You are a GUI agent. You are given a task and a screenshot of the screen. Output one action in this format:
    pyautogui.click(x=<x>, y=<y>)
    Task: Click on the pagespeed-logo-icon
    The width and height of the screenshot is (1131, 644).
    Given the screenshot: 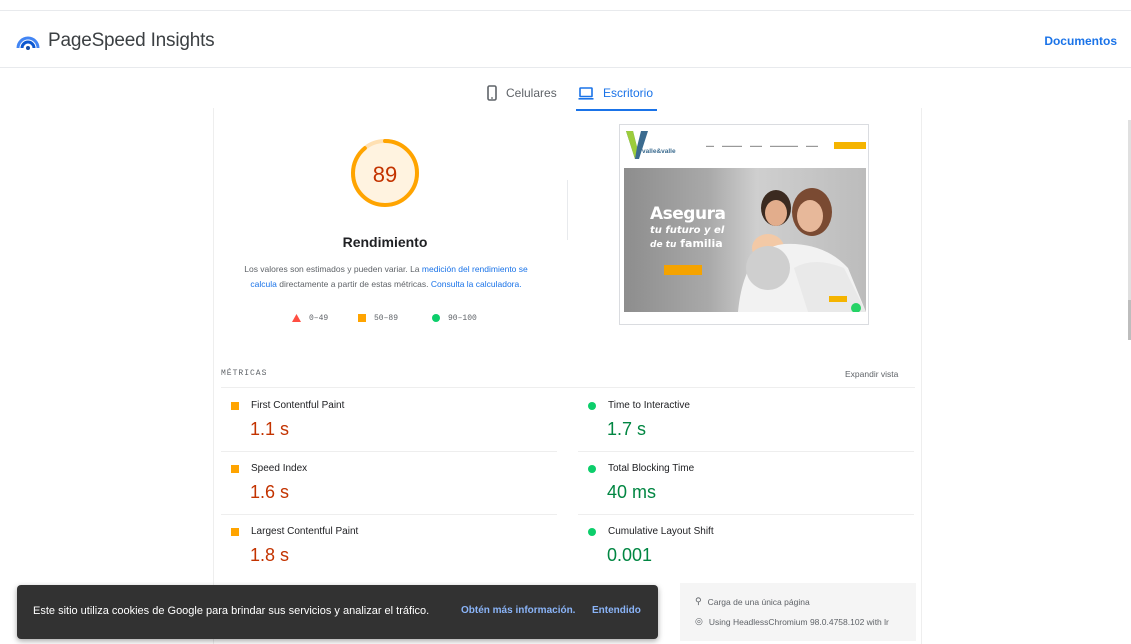 What is the action you would take?
    pyautogui.click(x=28, y=43)
    